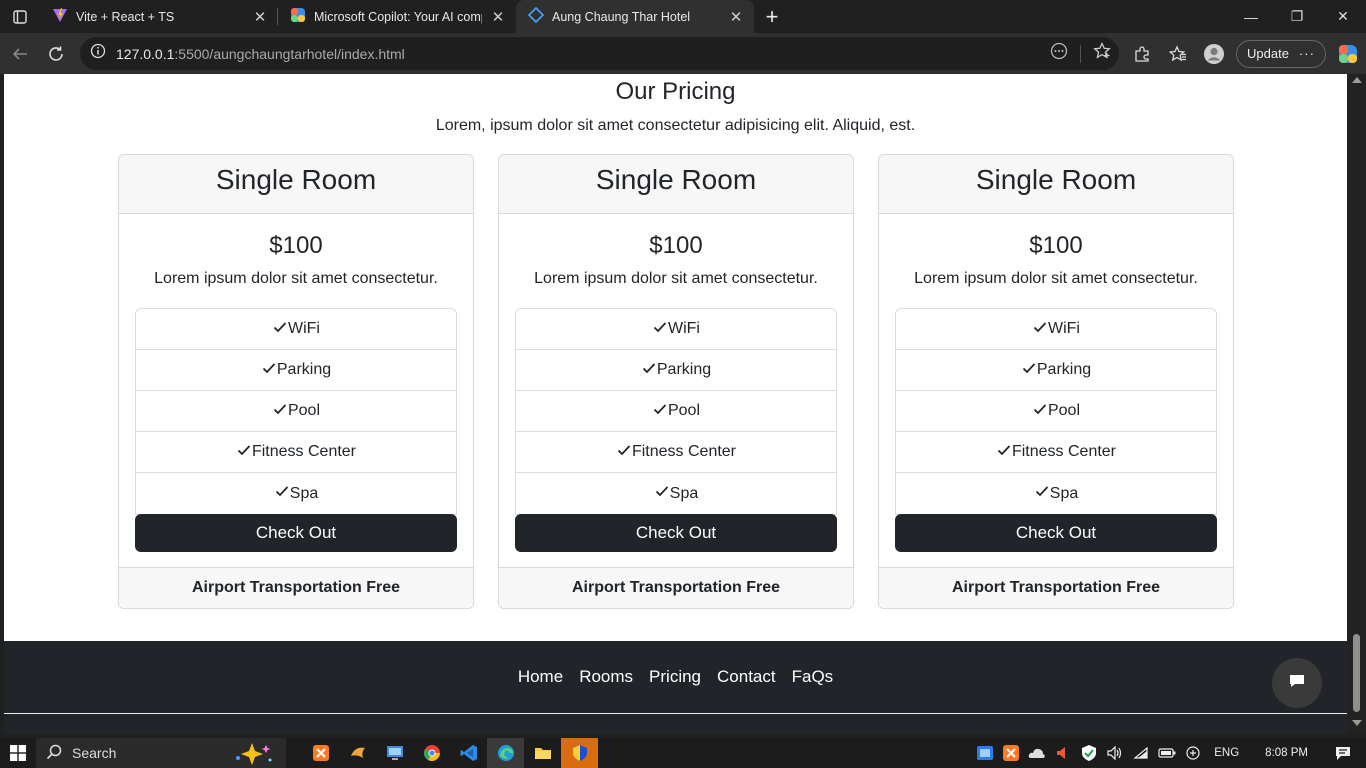 The image size is (1366, 768). Describe the element at coordinates (56, 54) in the screenshot. I see `refresh-icon` at that location.